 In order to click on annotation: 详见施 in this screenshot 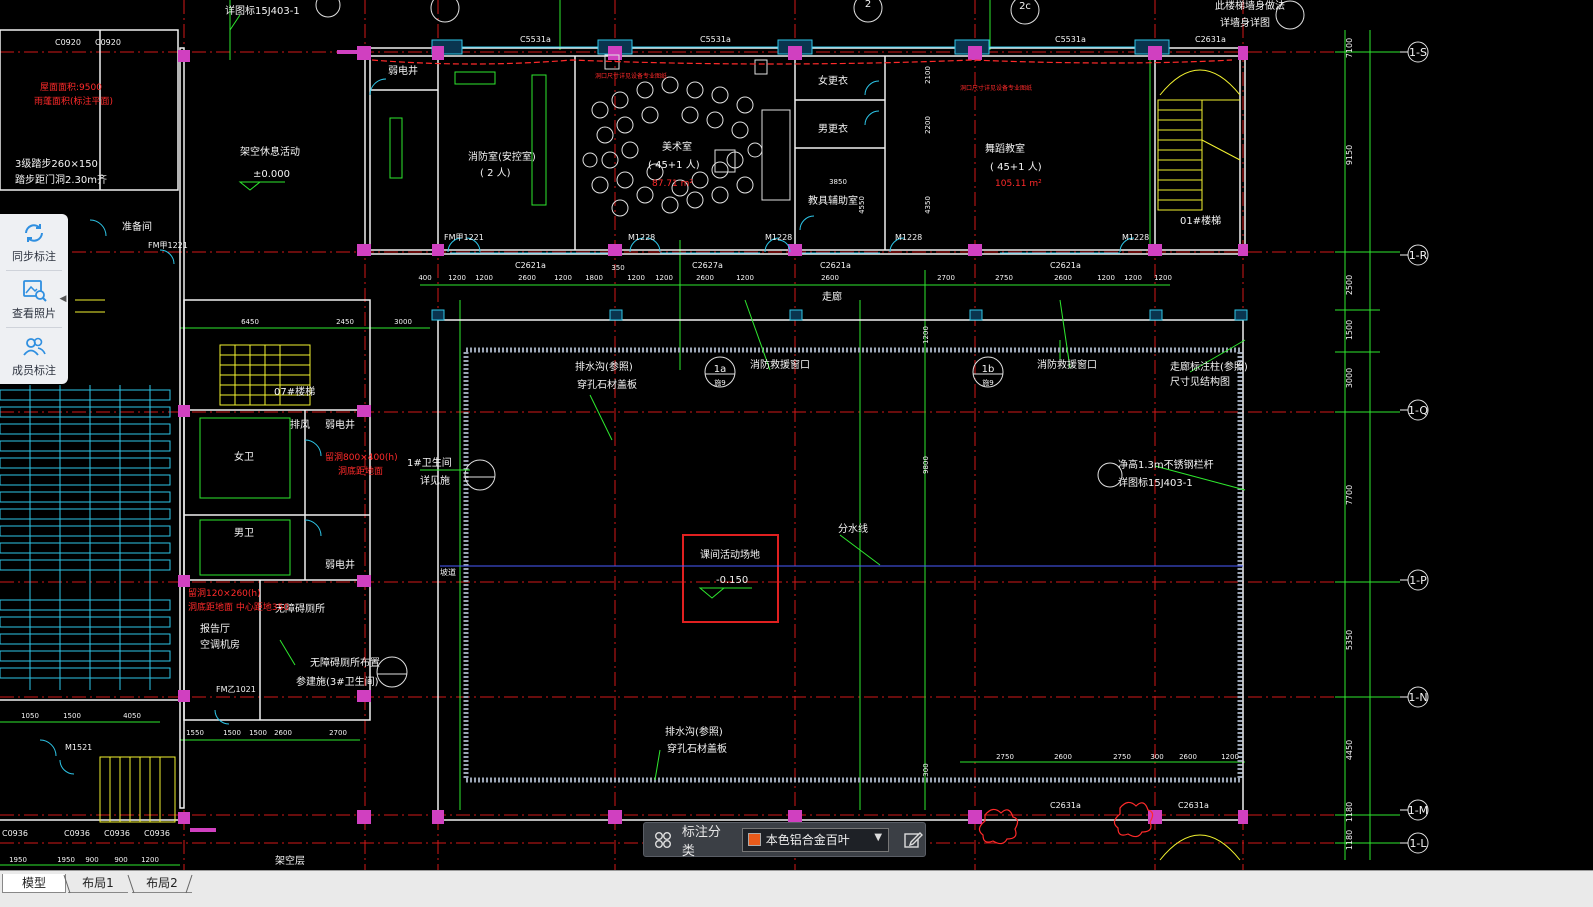, I will do `click(435, 480)`.